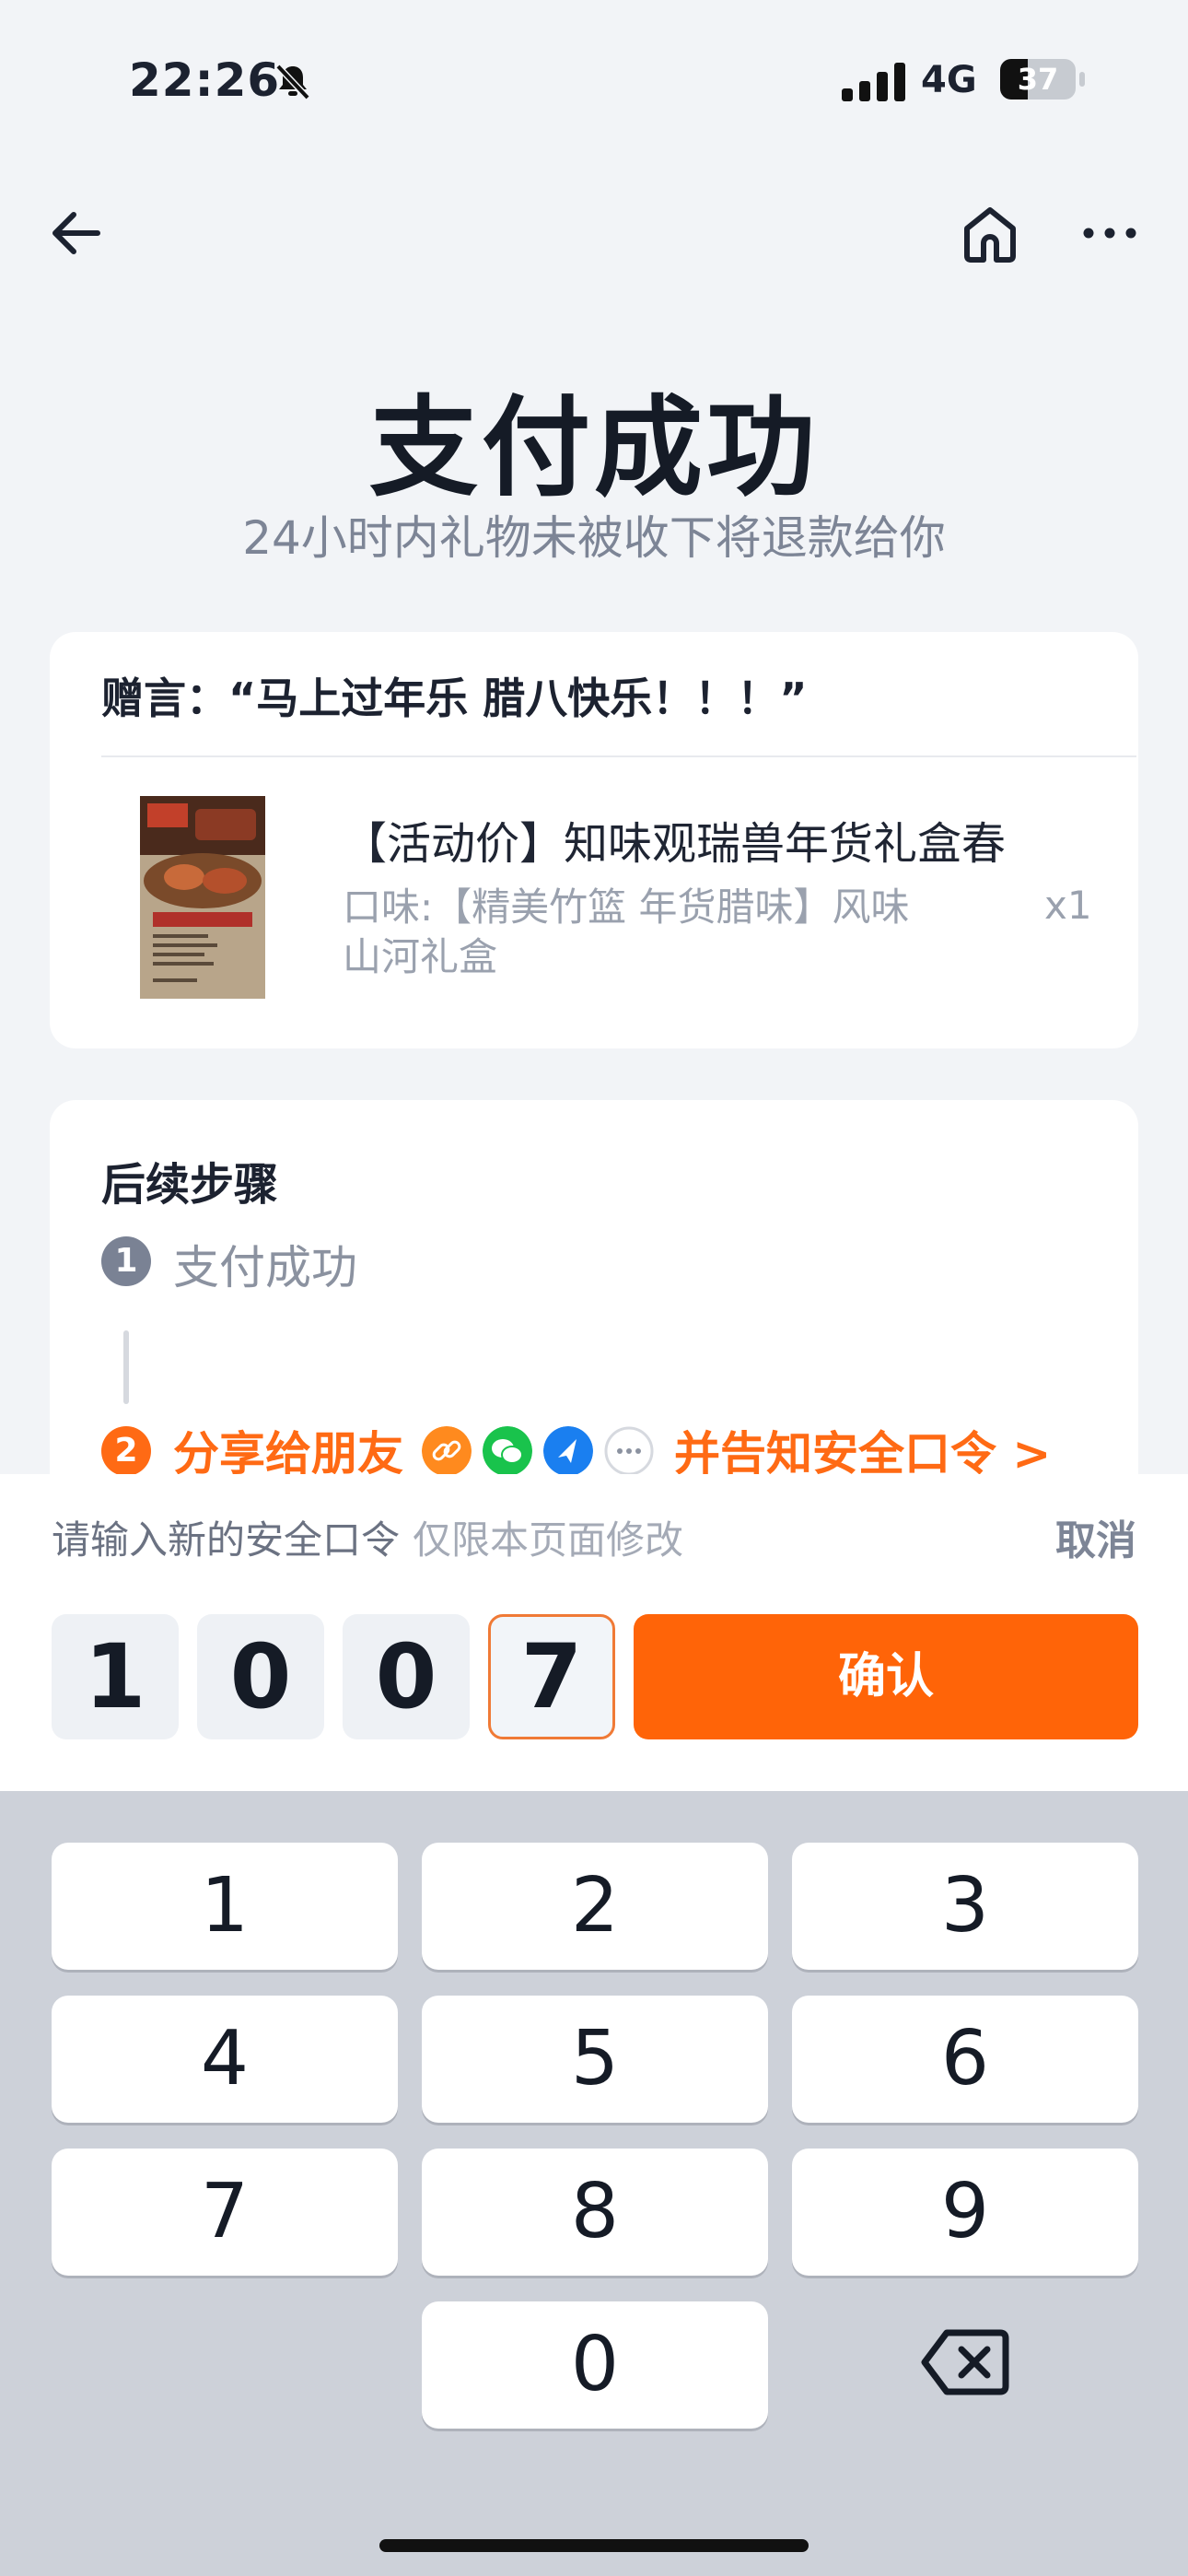 Image resolution: width=1188 pixels, height=2576 pixels. I want to click on more-icon, so click(1111, 233).